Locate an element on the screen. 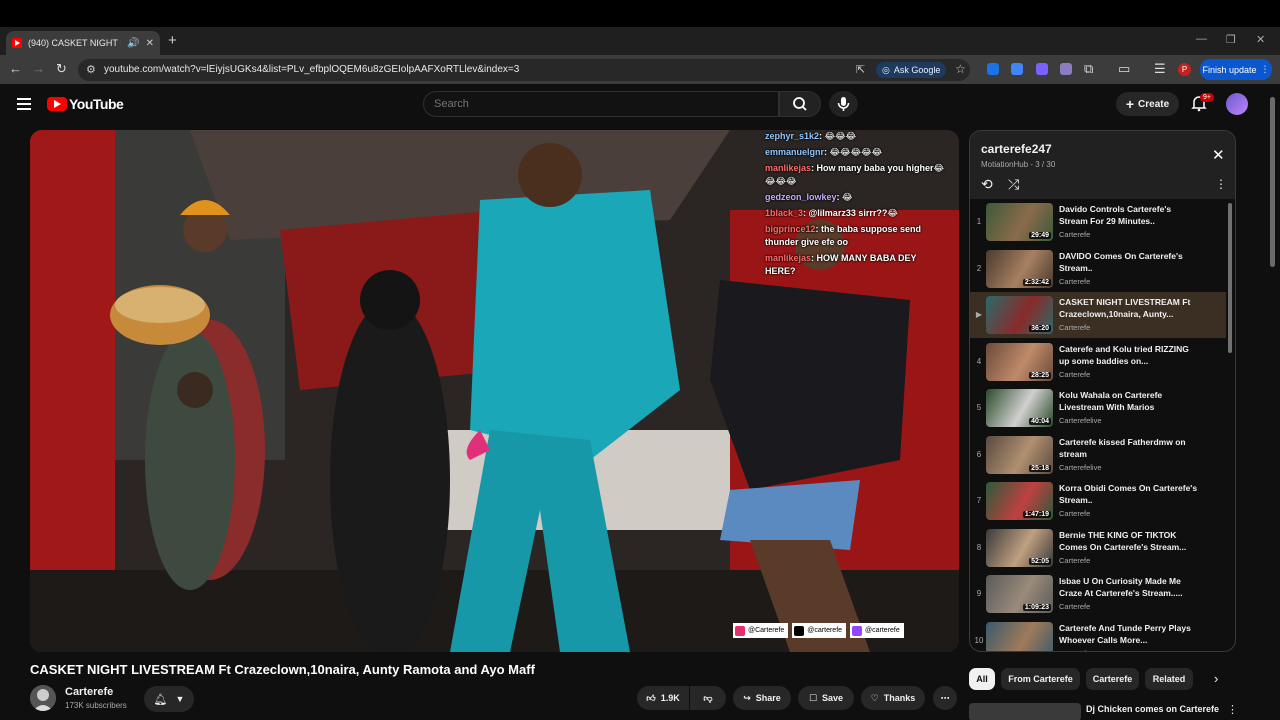 The width and height of the screenshot is (1280, 720). playlist-item-thumbnail: 2:32:42 is located at coordinates (1019, 268).